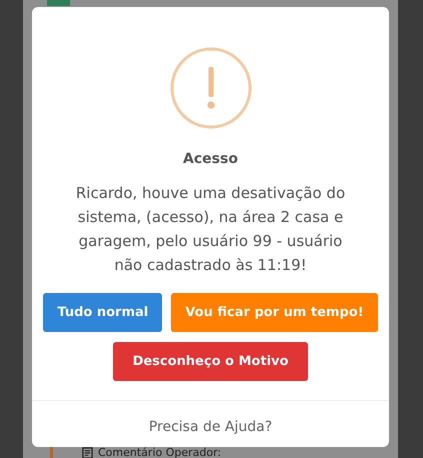  I want to click on dialog-message: Ricardo, houve uma desativação do sistema, (acesso), na área 2 casa e garagem, pelo usuário 99 - usuário não cadastrado às 11:19!, so click(210, 229).